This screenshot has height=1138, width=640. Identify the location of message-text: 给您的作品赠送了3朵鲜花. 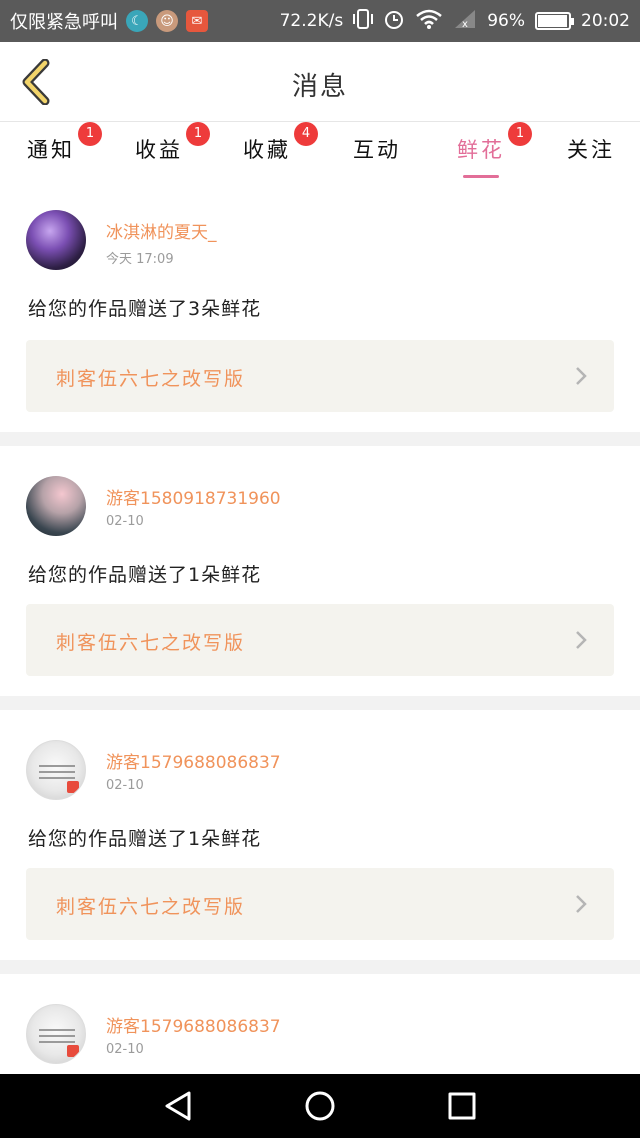
(145, 309).